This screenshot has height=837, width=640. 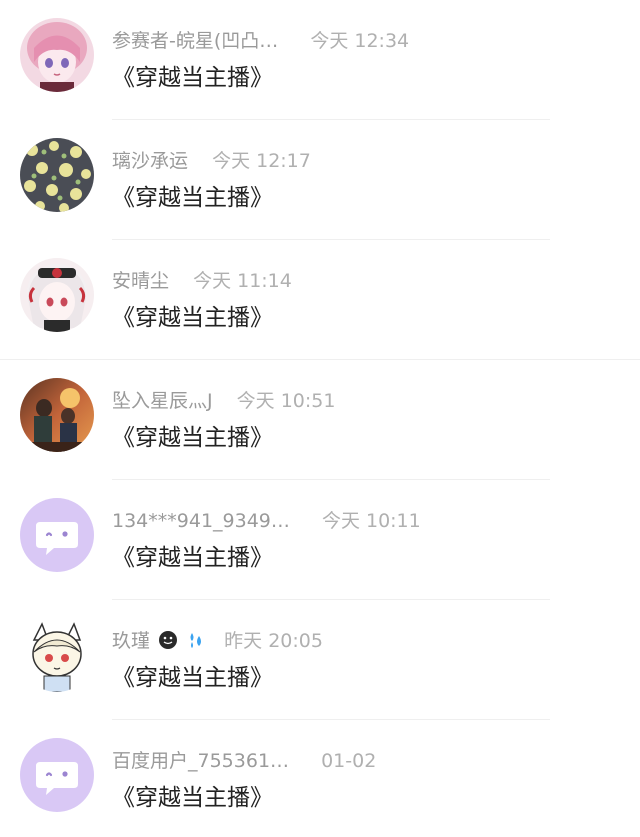 I want to click on avatar-photo-two-people-icon, so click(x=57, y=415).